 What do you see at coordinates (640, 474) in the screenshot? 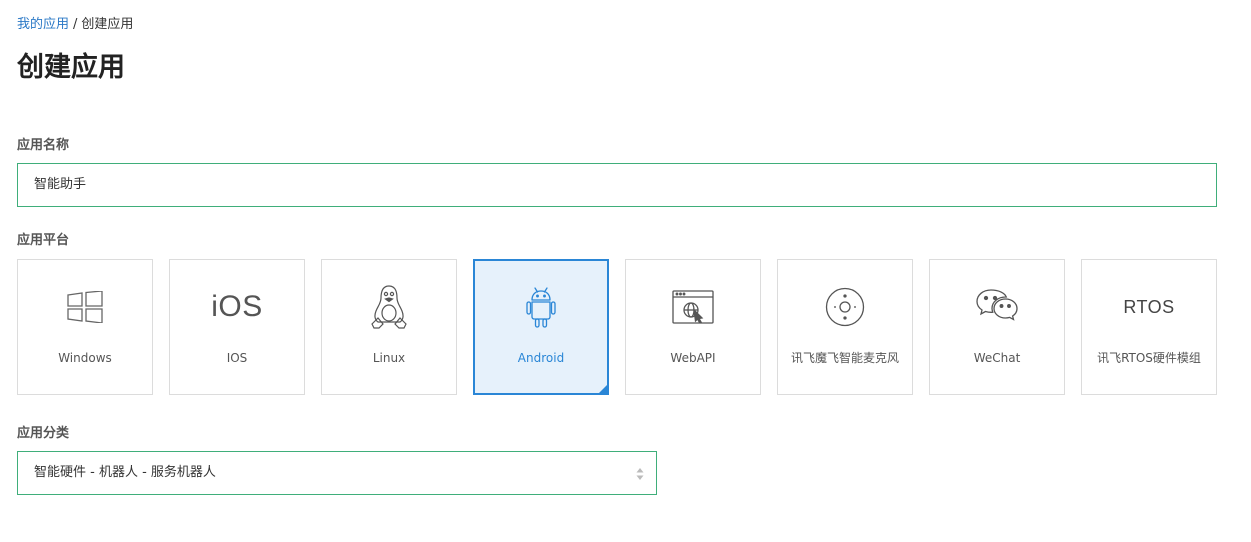
I see `select-arrows-icon` at bounding box center [640, 474].